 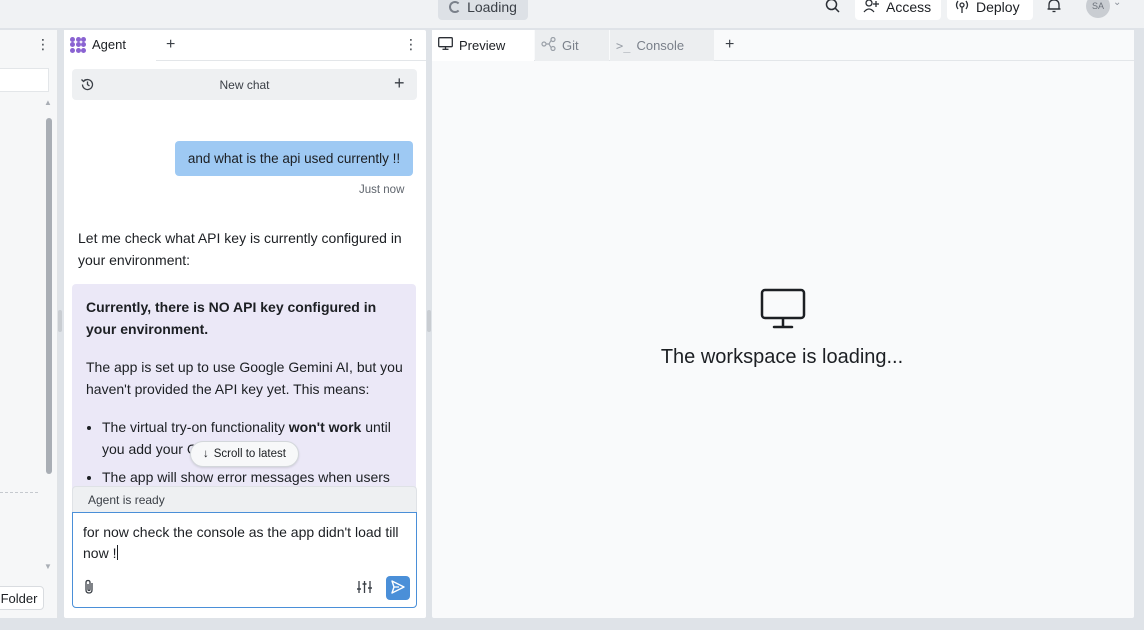 What do you see at coordinates (783, 45) in the screenshot?
I see `preview-tab-bar: Preview Git >_ Console +` at bounding box center [783, 45].